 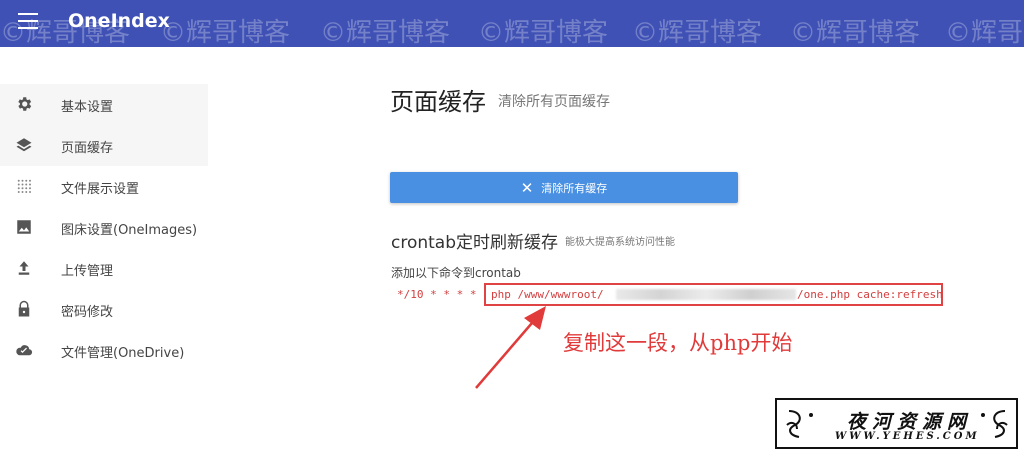 I want to click on watermark-text: ©辉哥博客, so click(x=225, y=33).